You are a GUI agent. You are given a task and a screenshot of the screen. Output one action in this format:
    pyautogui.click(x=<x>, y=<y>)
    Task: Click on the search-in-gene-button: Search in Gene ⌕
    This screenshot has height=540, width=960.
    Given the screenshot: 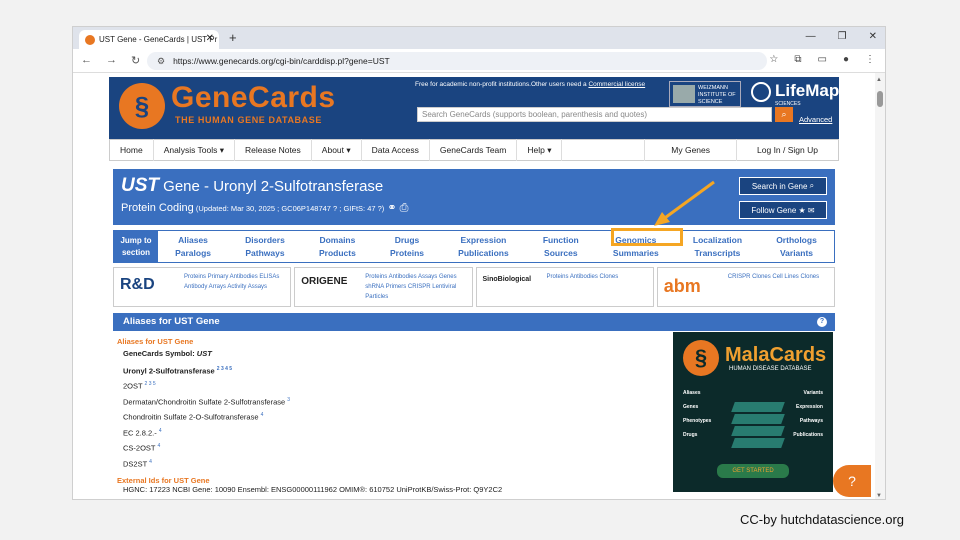 What is the action you would take?
    pyautogui.click(x=783, y=186)
    